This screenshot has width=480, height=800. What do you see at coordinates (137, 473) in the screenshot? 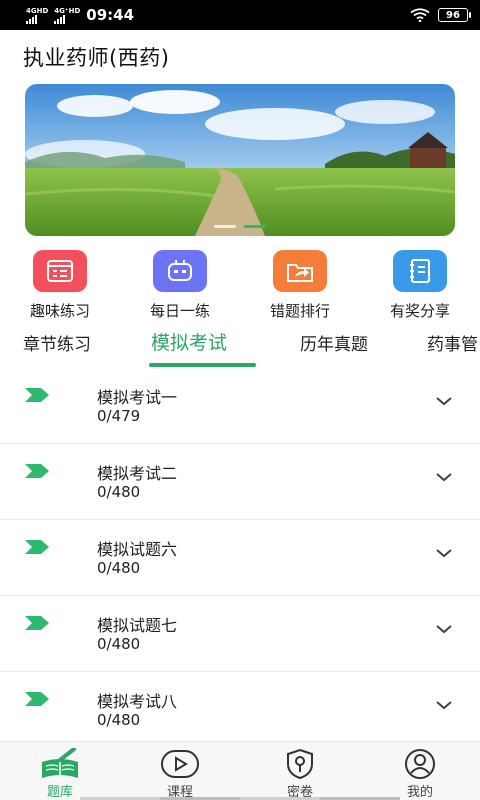
I see `exam-title: 模拟考试二` at bounding box center [137, 473].